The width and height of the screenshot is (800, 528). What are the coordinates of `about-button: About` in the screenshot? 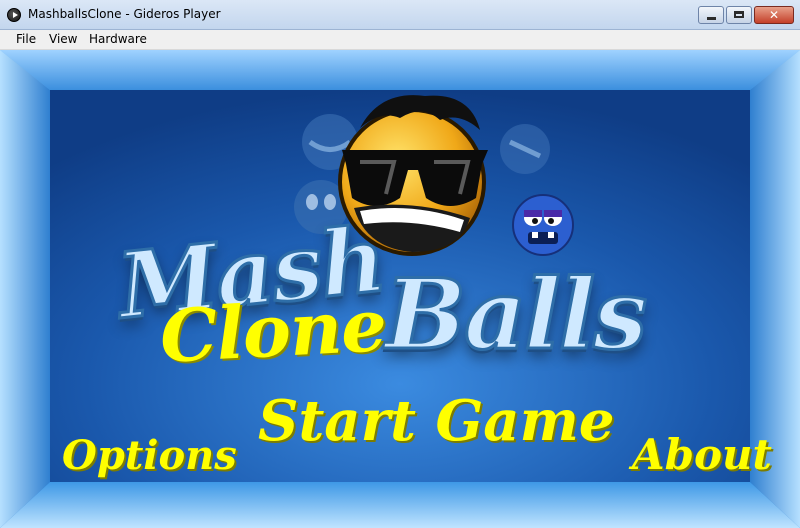 It's located at (702, 454).